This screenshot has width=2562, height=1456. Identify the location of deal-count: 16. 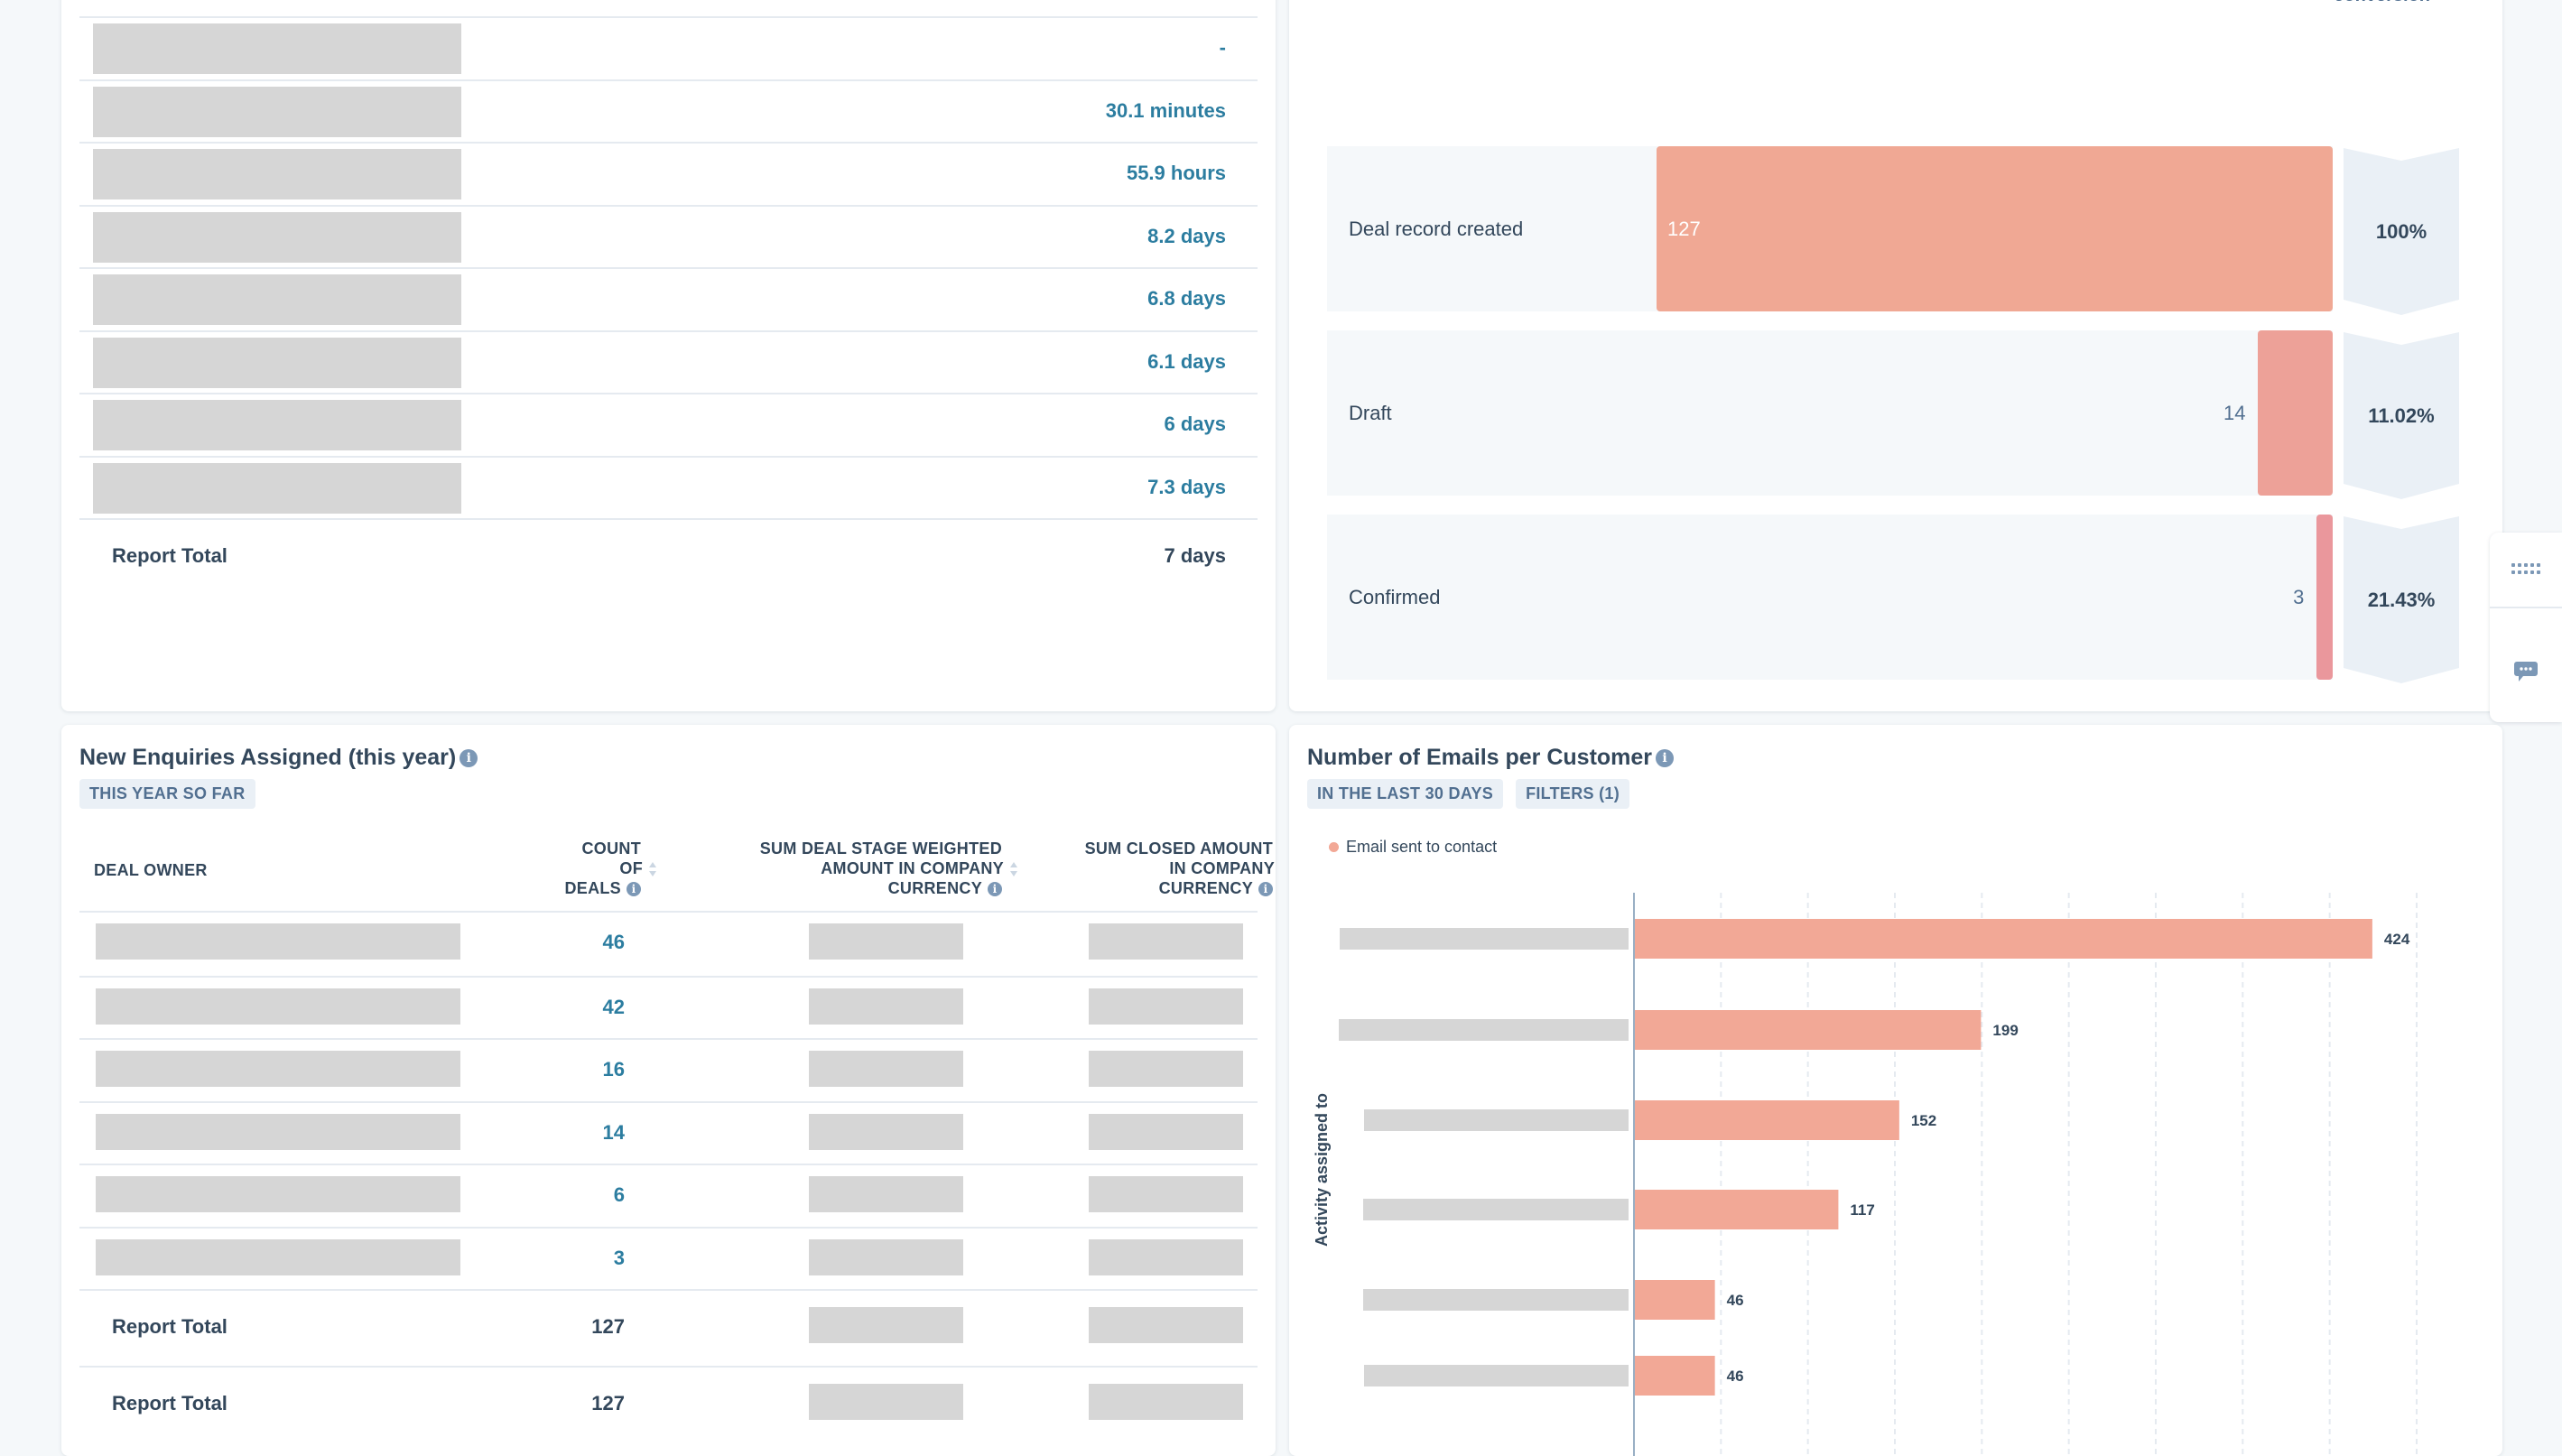
(578, 1069).